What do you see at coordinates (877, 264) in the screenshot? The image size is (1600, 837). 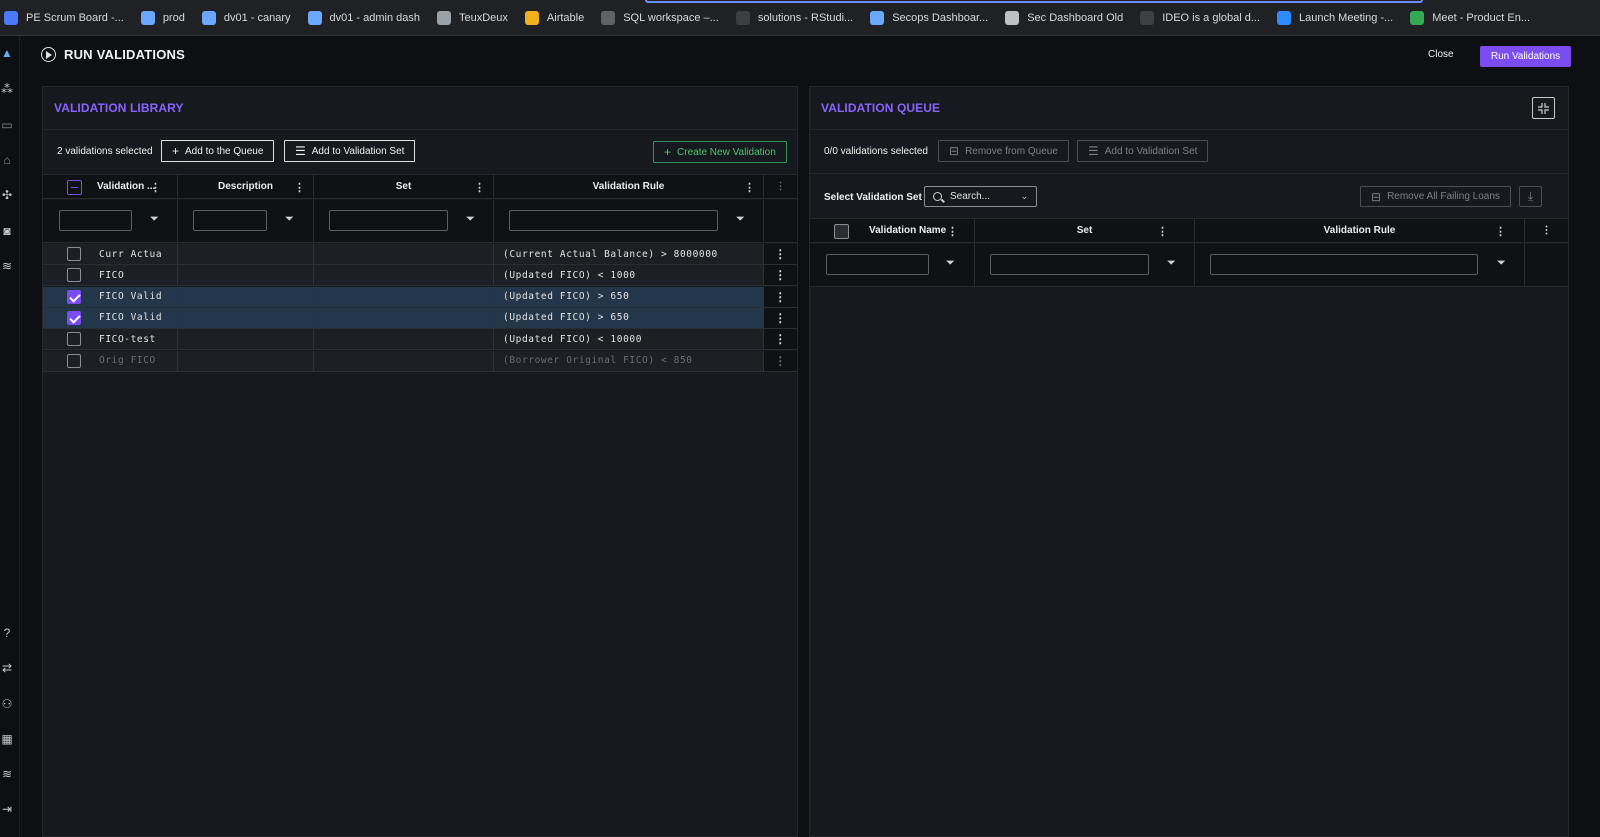 I see `queue-filter-input-name` at bounding box center [877, 264].